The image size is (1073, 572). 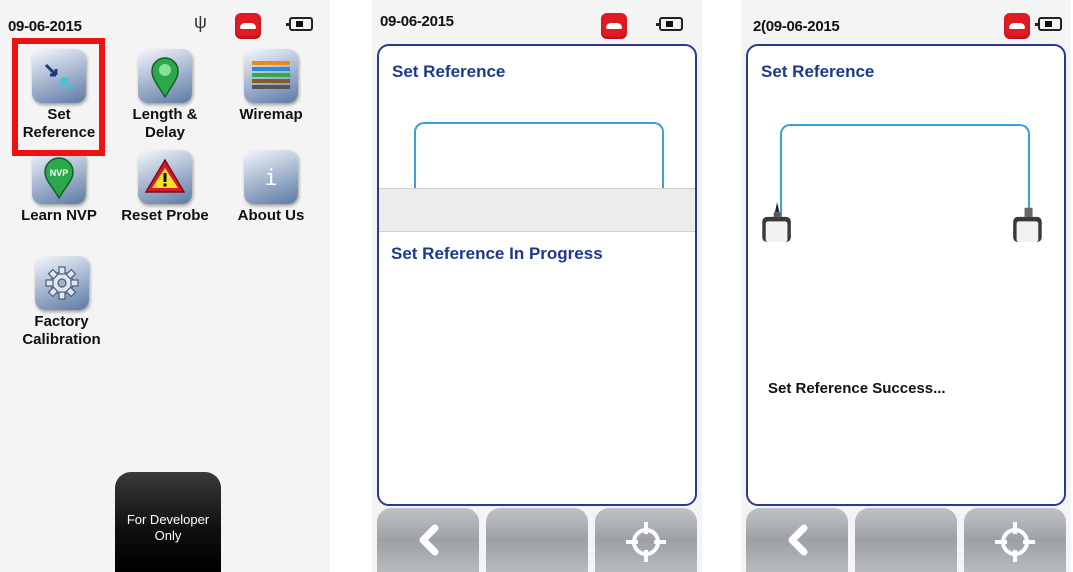 I want to click on app-reset-probe: Reset Probe, so click(x=165, y=187).